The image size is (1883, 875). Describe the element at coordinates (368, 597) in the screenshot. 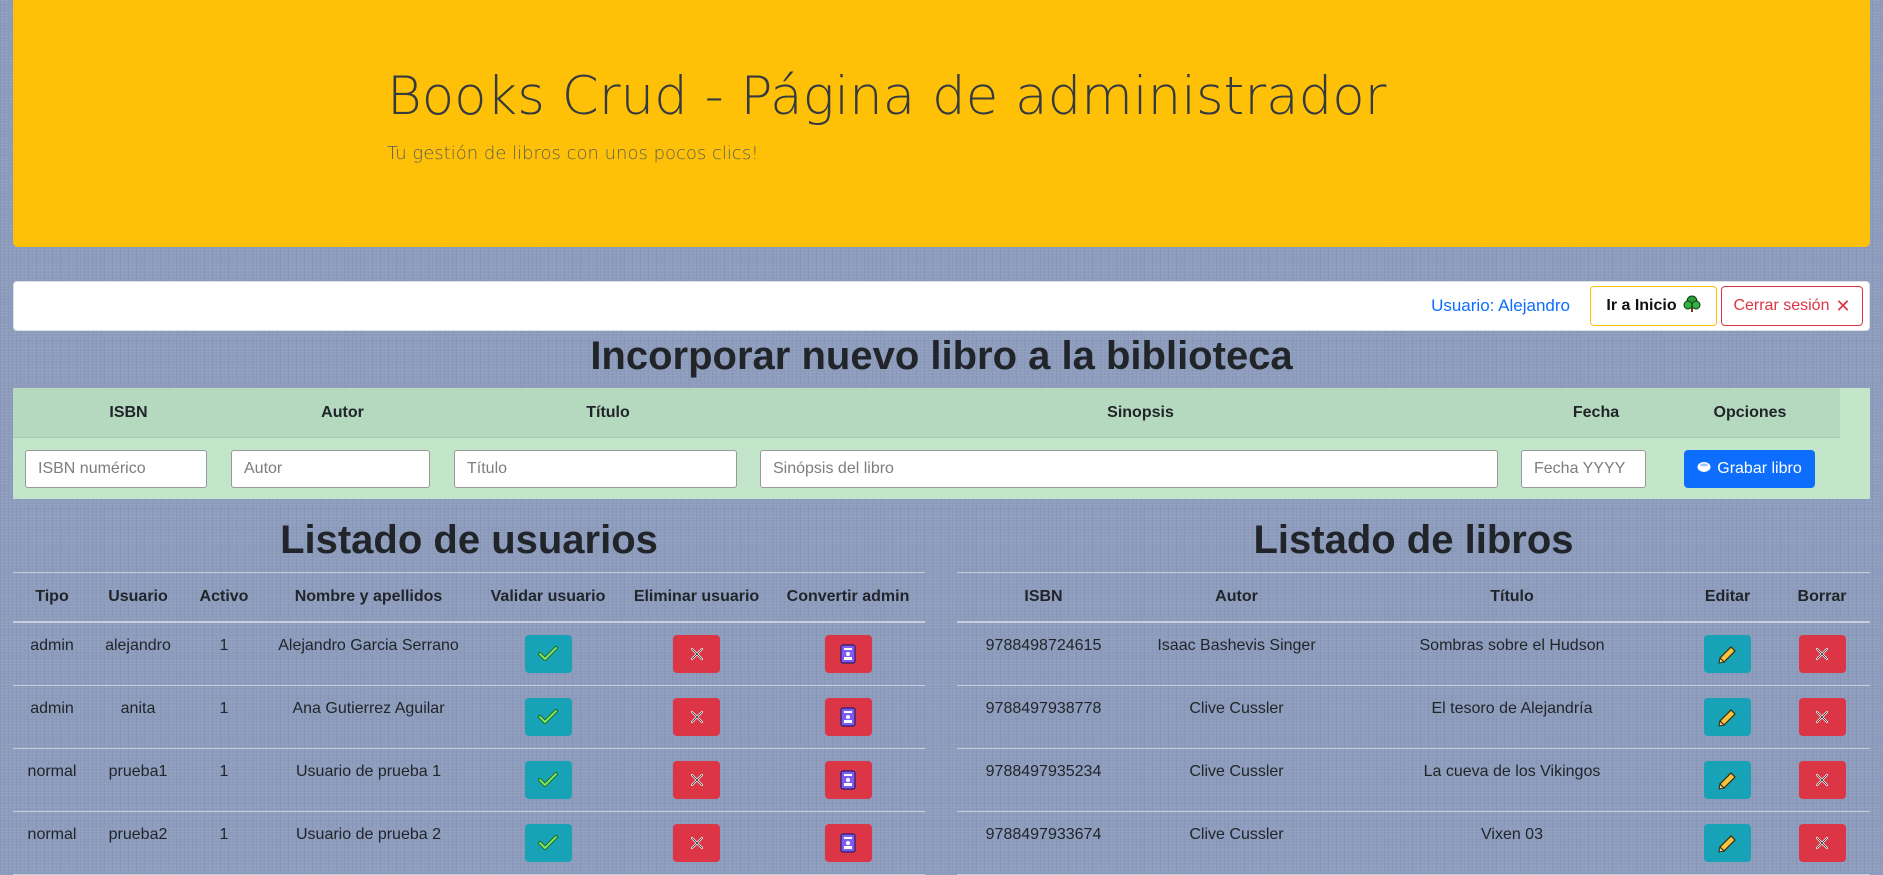

I see `th-nombre: Nombre y apellidos` at that location.